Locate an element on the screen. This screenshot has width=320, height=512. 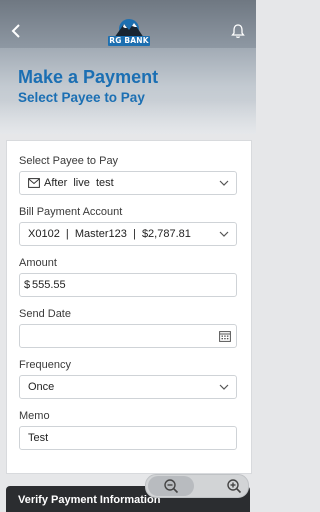
amount-input: $ 555.55 is located at coordinates (128, 285).